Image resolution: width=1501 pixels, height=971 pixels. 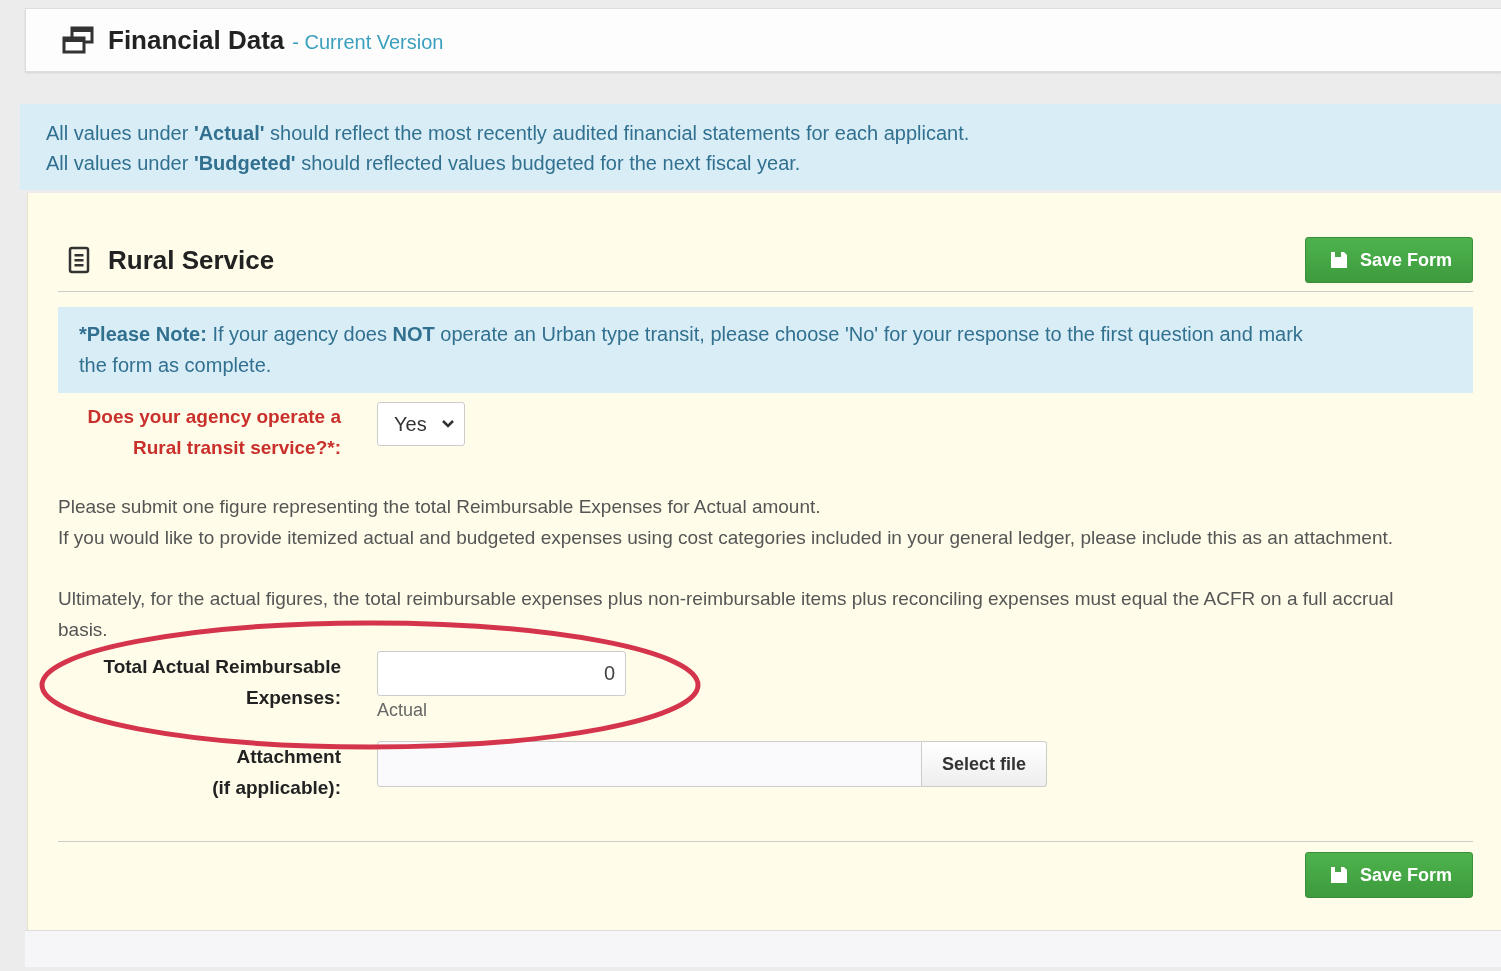 What do you see at coordinates (78, 40) in the screenshot?
I see `windows-icon` at bounding box center [78, 40].